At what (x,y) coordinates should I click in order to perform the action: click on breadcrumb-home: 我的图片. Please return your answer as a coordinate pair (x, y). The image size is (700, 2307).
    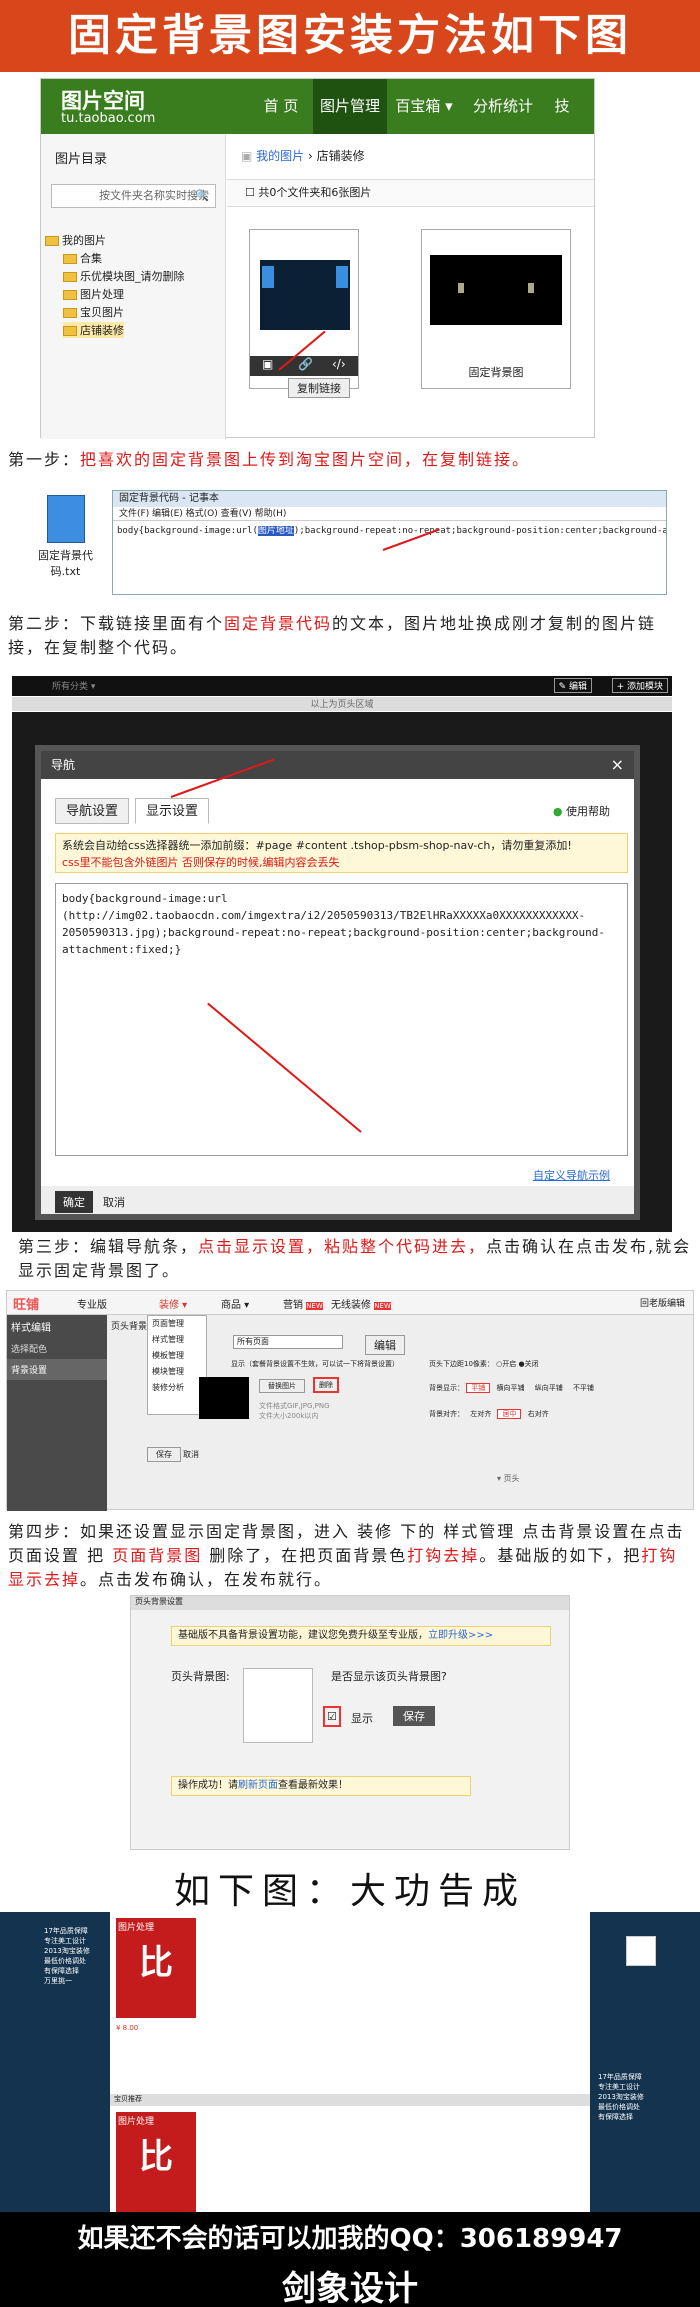
    Looking at the image, I should click on (280, 156).